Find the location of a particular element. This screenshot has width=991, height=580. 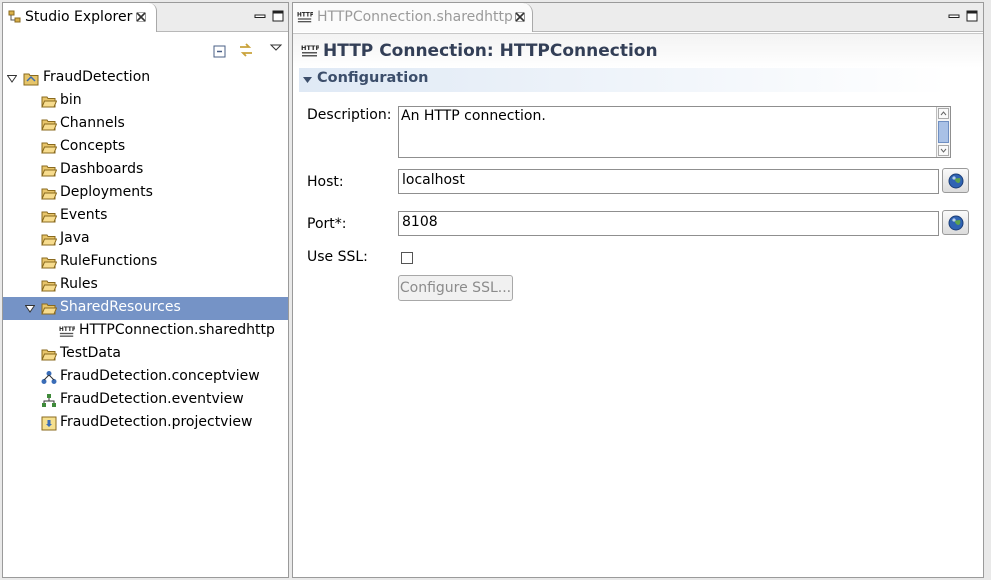

tree-item-folder: Events is located at coordinates (145, 216).